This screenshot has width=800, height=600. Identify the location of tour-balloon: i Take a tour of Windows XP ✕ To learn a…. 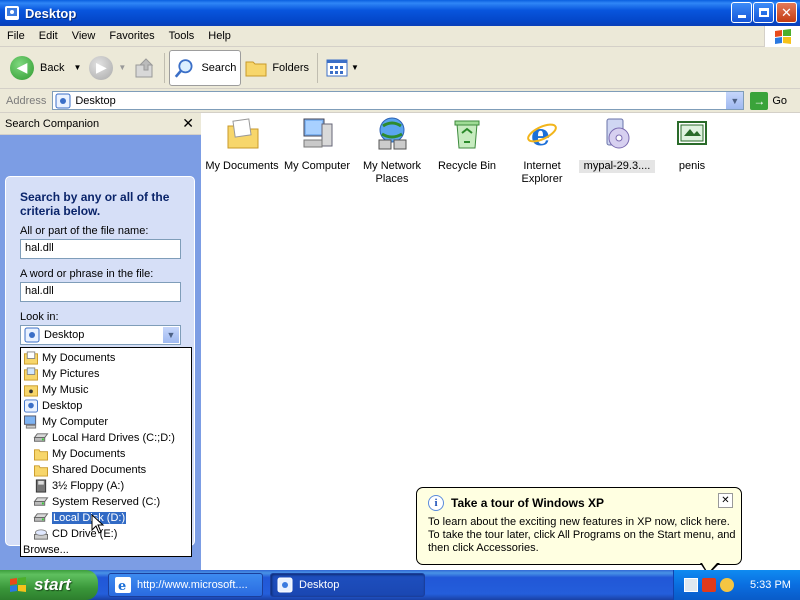
(579, 526).